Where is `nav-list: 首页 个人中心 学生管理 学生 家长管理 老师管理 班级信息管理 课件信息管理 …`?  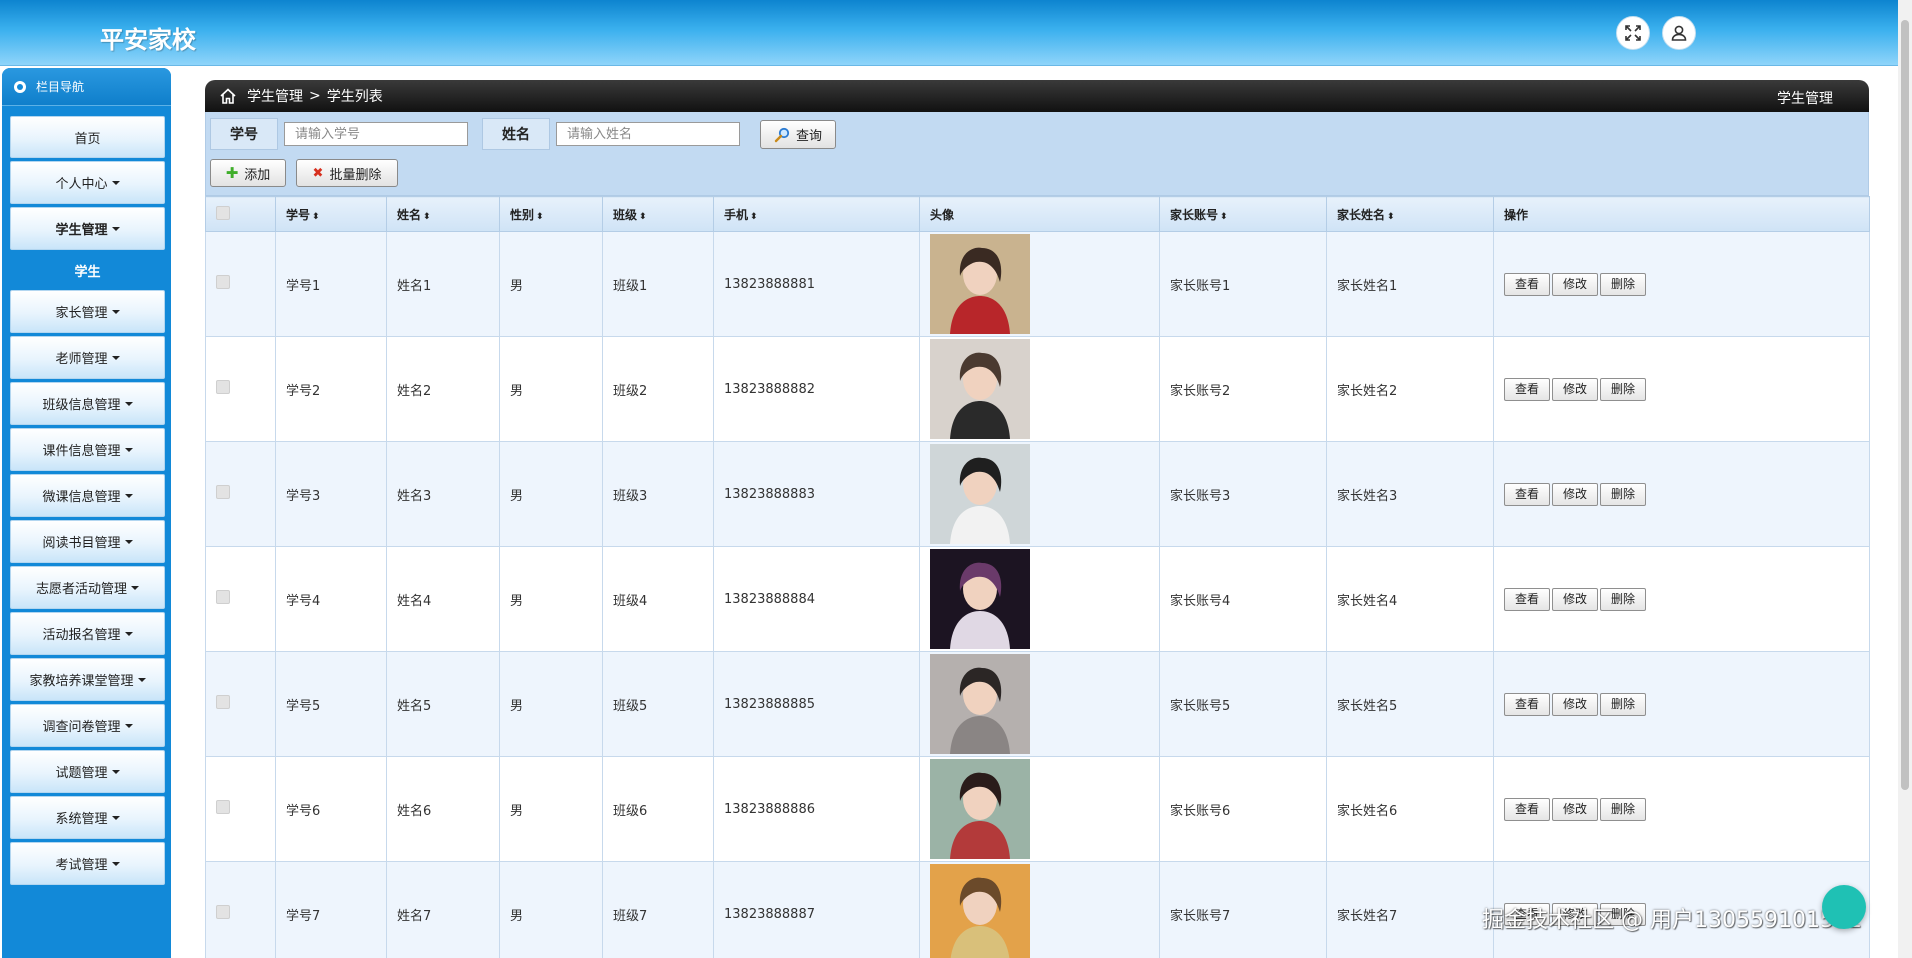
nav-list: 首页 个人中心 学生管理 学生 家长管理 老师管理 班级信息管理 课件信息管理 … is located at coordinates (86, 500).